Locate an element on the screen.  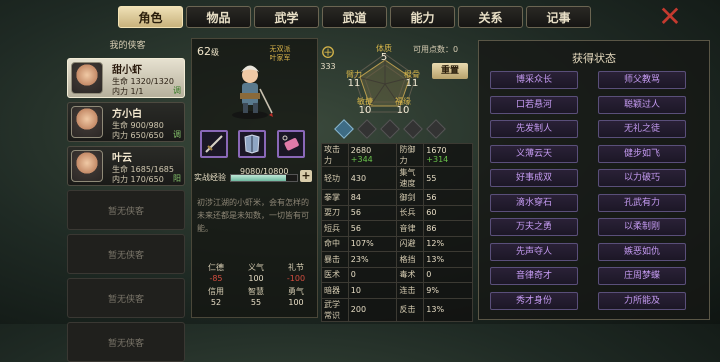
level-label: 62级 is located at coordinates (208, 51).